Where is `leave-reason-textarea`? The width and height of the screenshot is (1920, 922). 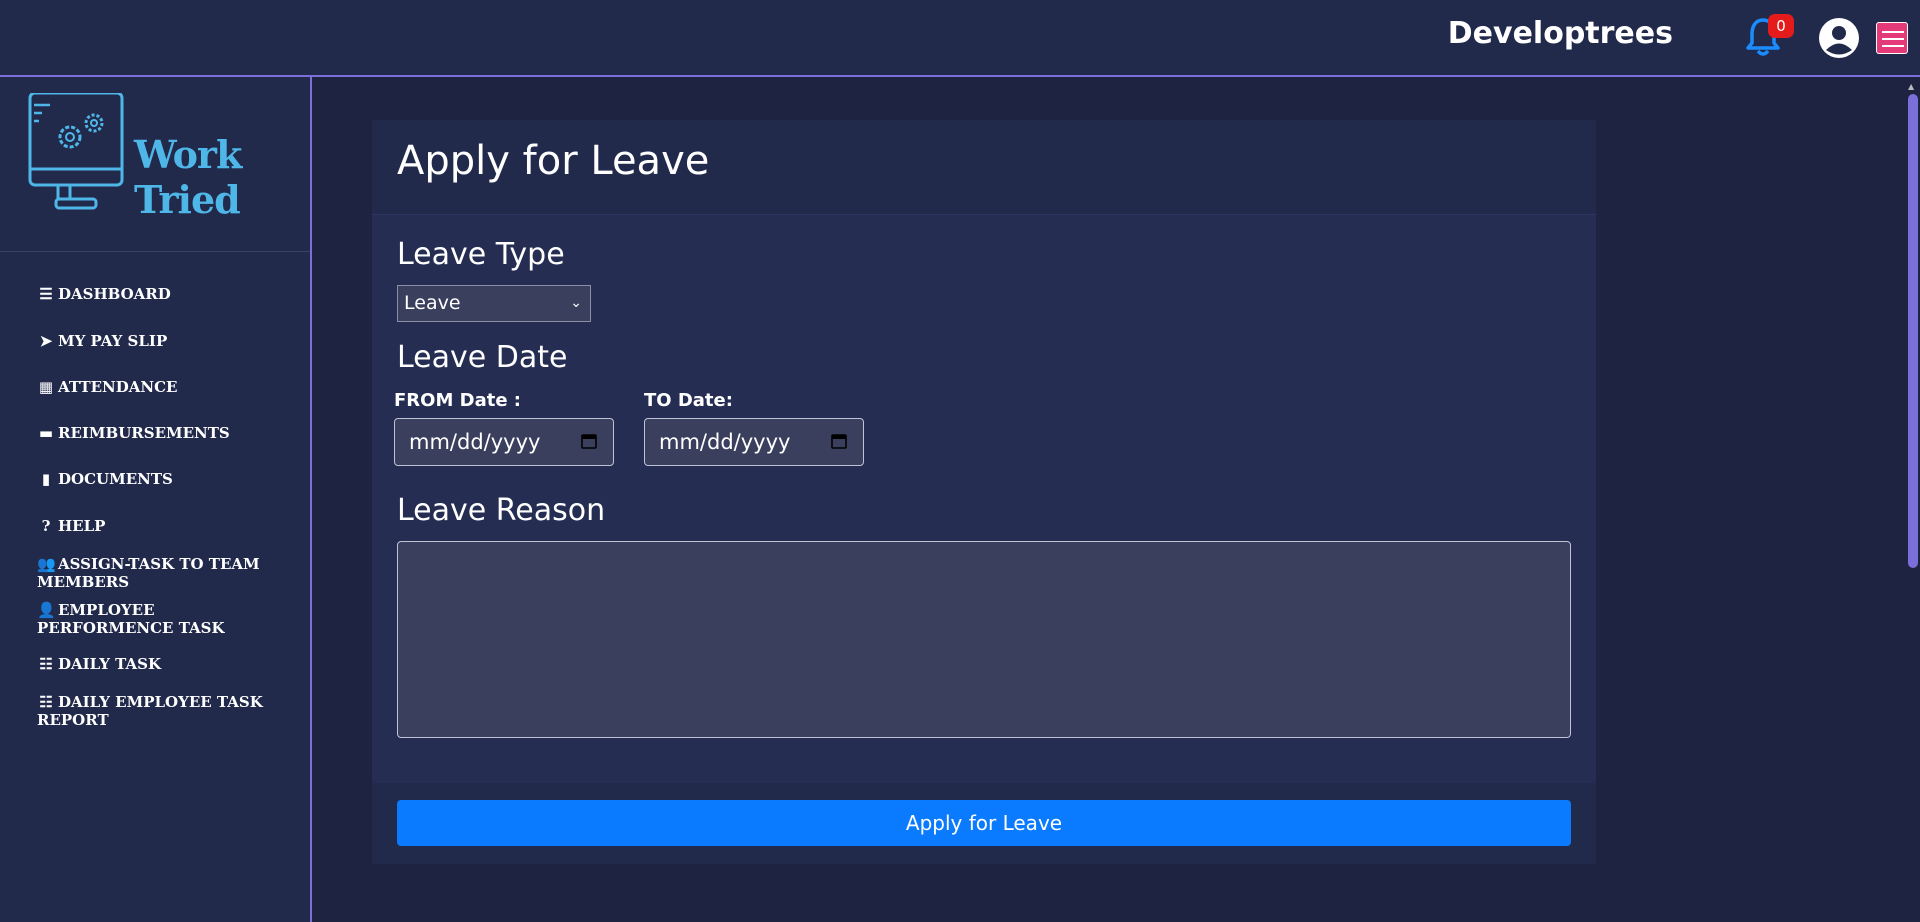 leave-reason-textarea is located at coordinates (984, 639).